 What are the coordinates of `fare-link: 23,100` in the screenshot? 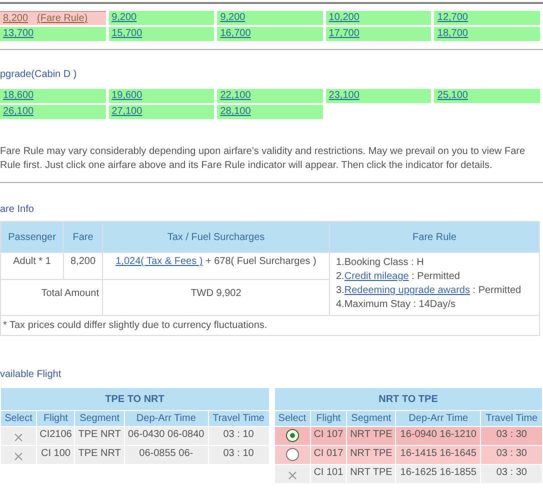 It's located at (344, 95).